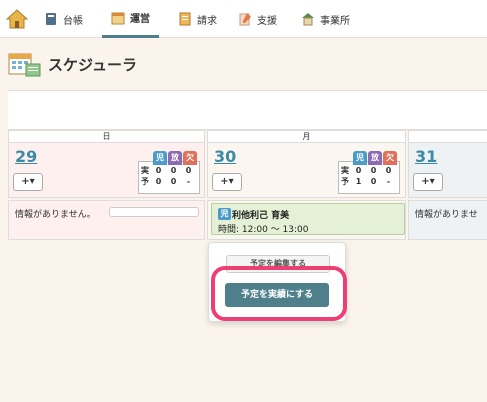 Image resolution: width=487 pixels, height=402 pixels. I want to click on top-nav: 台帳 運営 請求 支援 事業所, so click(243, 19).